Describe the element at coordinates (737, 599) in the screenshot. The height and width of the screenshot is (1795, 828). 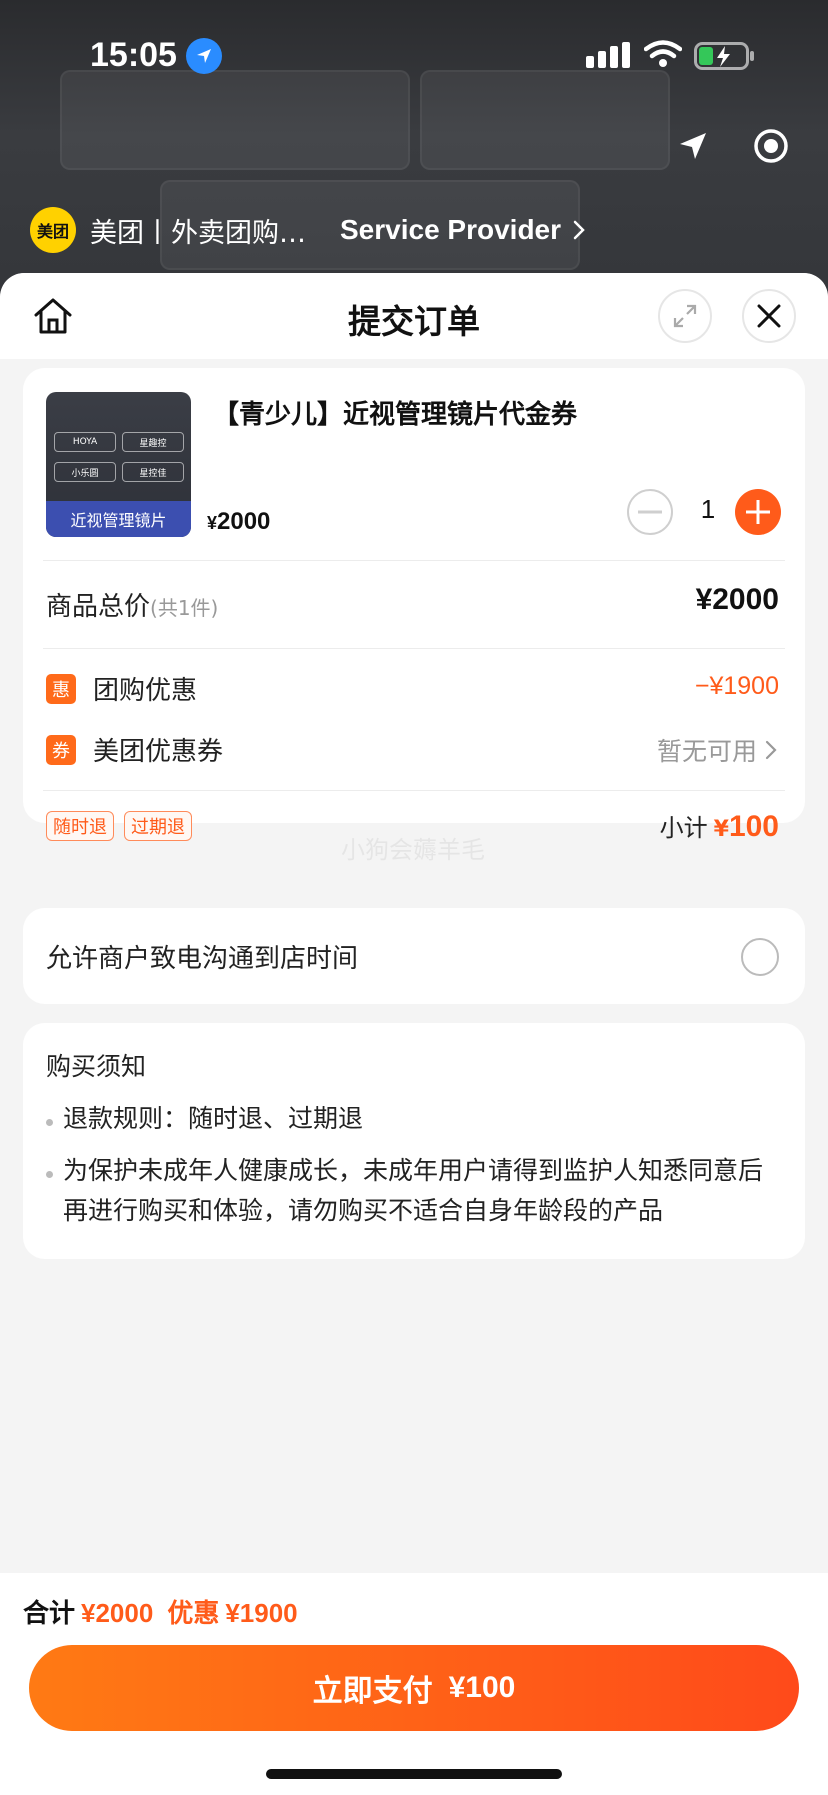
I see `total-price-value: ¥2000` at that location.